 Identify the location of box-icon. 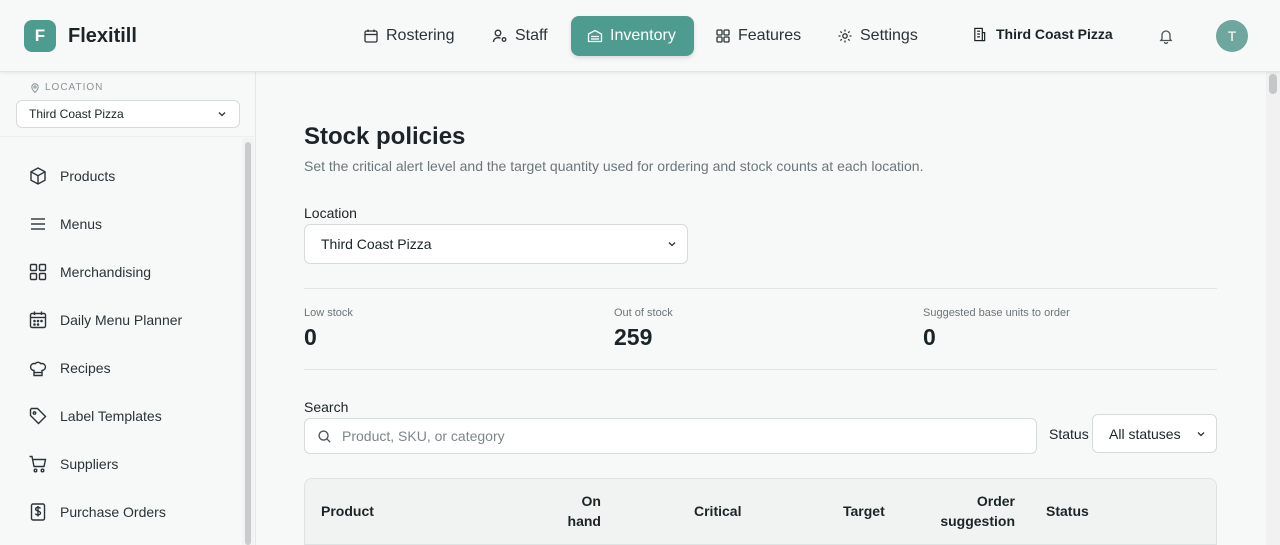
(38, 176).